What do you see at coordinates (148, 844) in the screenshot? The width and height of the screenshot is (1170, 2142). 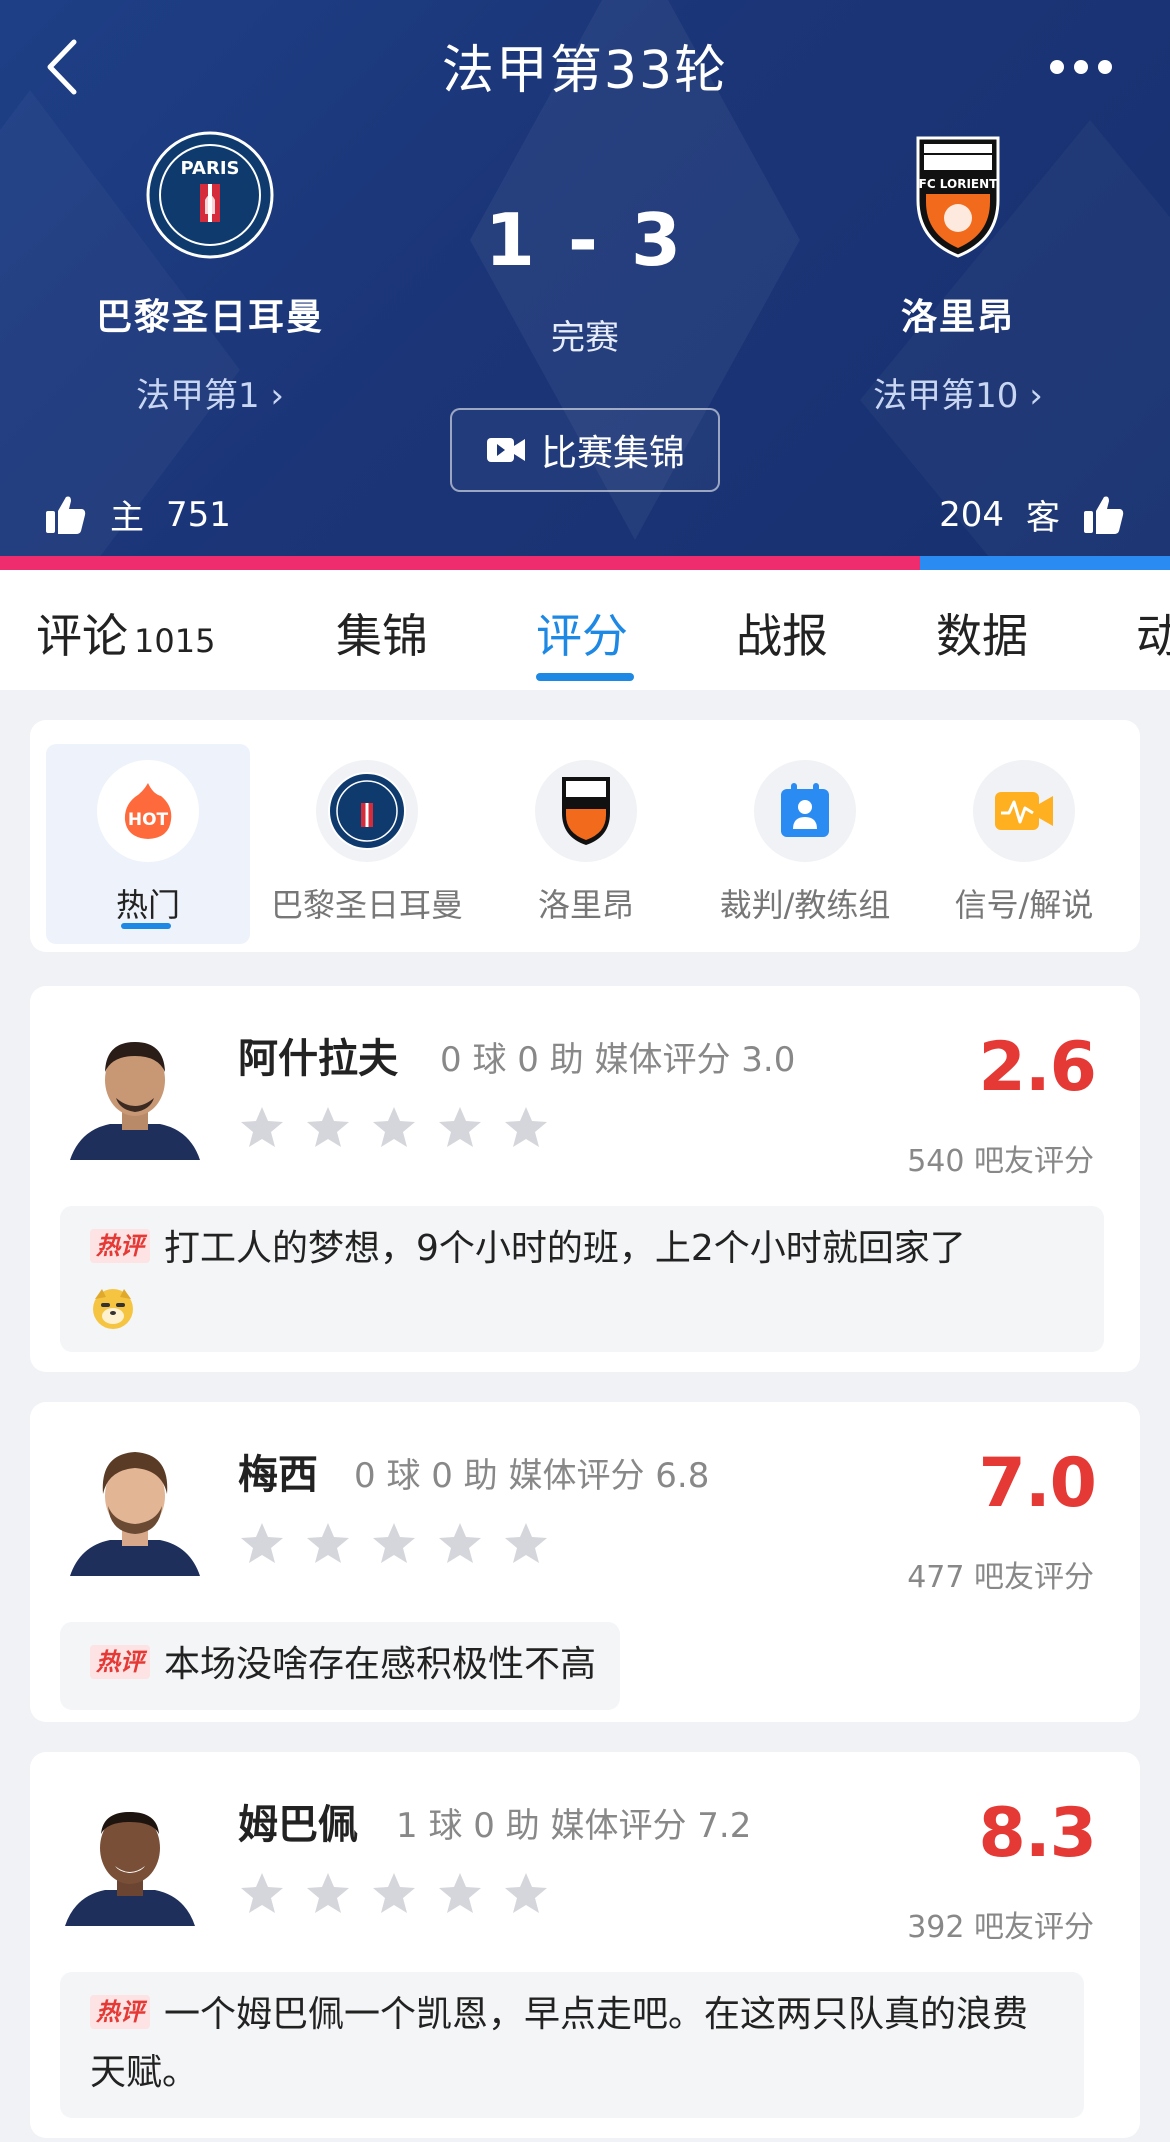 I see `filter-hot: HOT 热门` at bounding box center [148, 844].